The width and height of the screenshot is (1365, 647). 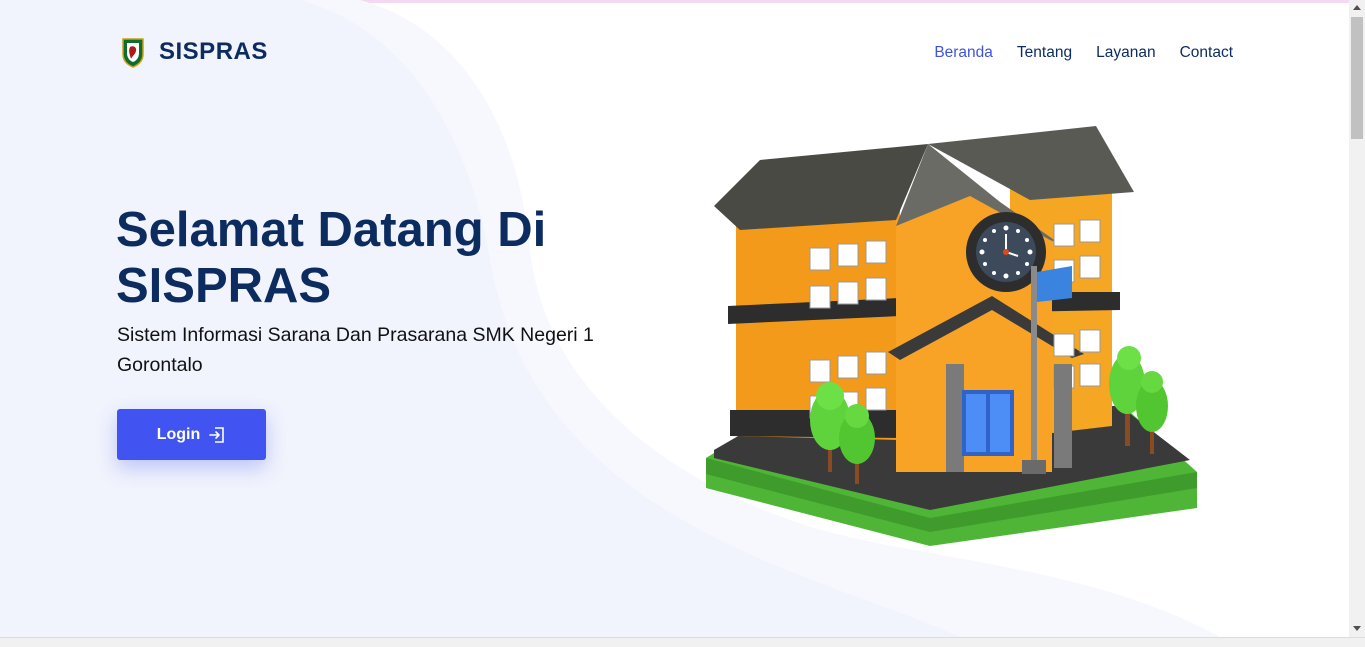 What do you see at coordinates (1357, 318) in the screenshot?
I see `vertical-scrollbar` at bounding box center [1357, 318].